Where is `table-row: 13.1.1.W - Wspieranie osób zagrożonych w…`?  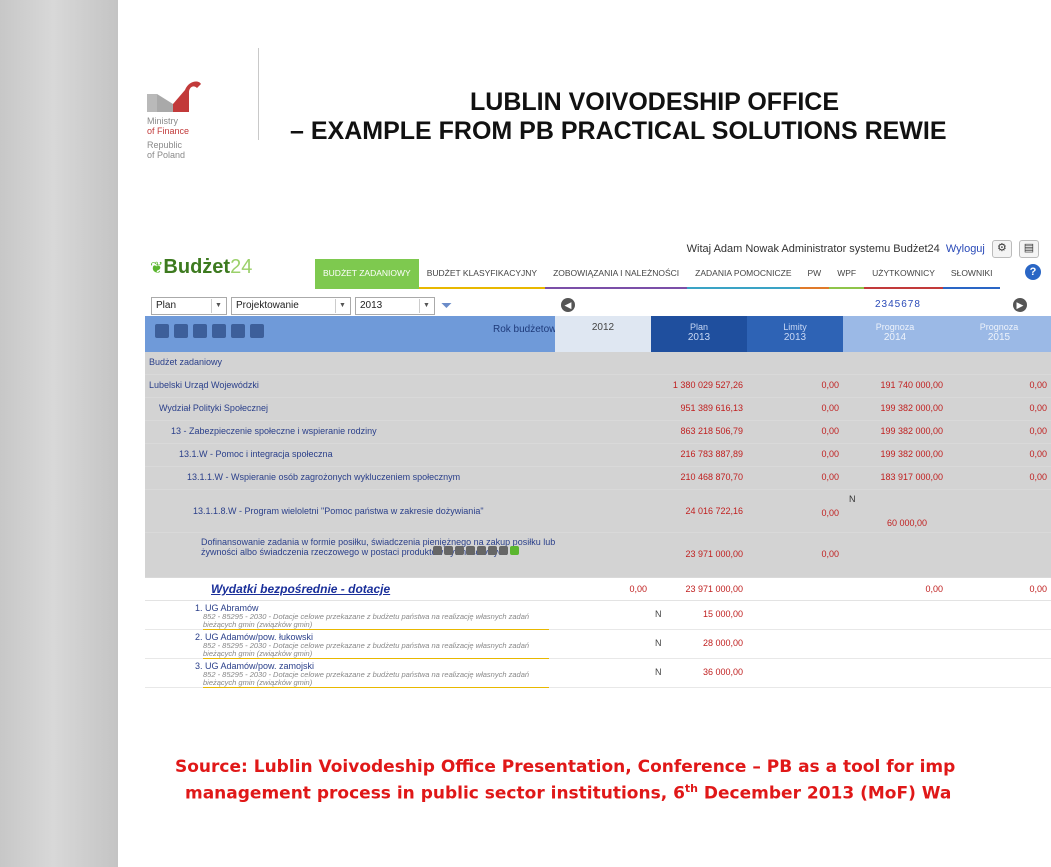 table-row: 13.1.1.W - Wspieranie osób zagrożonych w… is located at coordinates (598, 478).